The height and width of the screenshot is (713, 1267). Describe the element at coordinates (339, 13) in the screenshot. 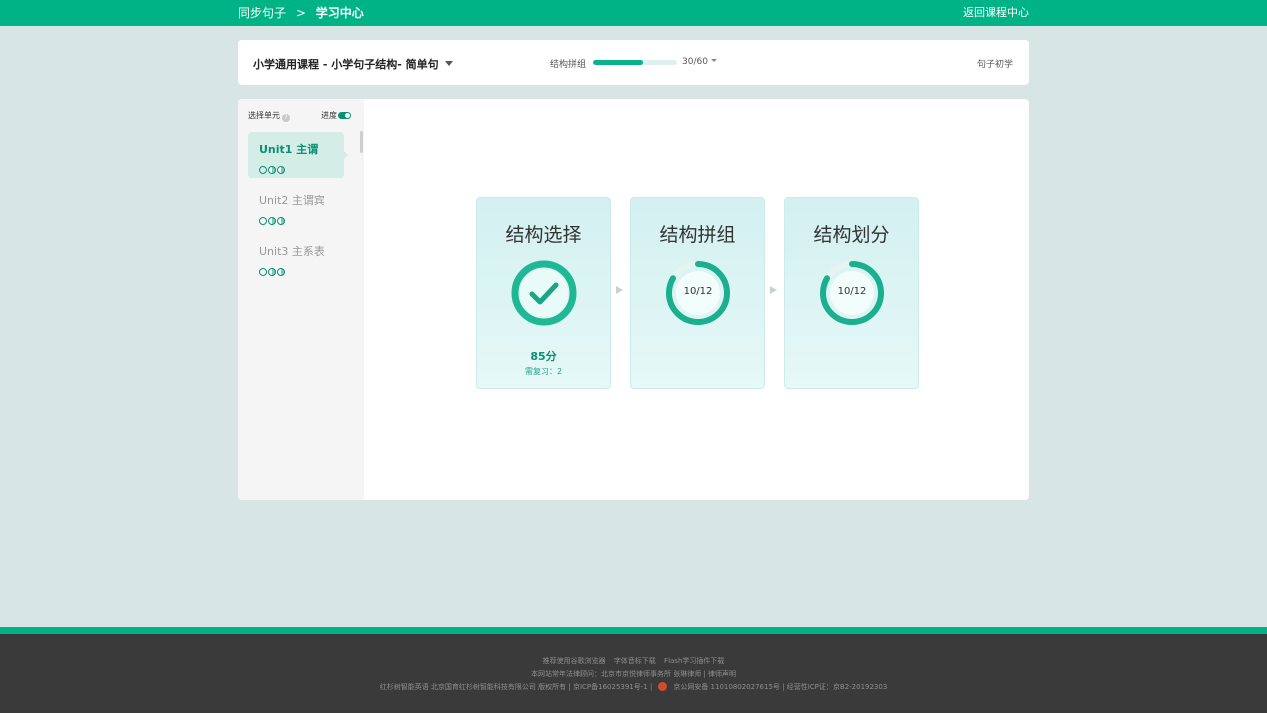

I see `breadcrumb-current: 学习中心` at that location.